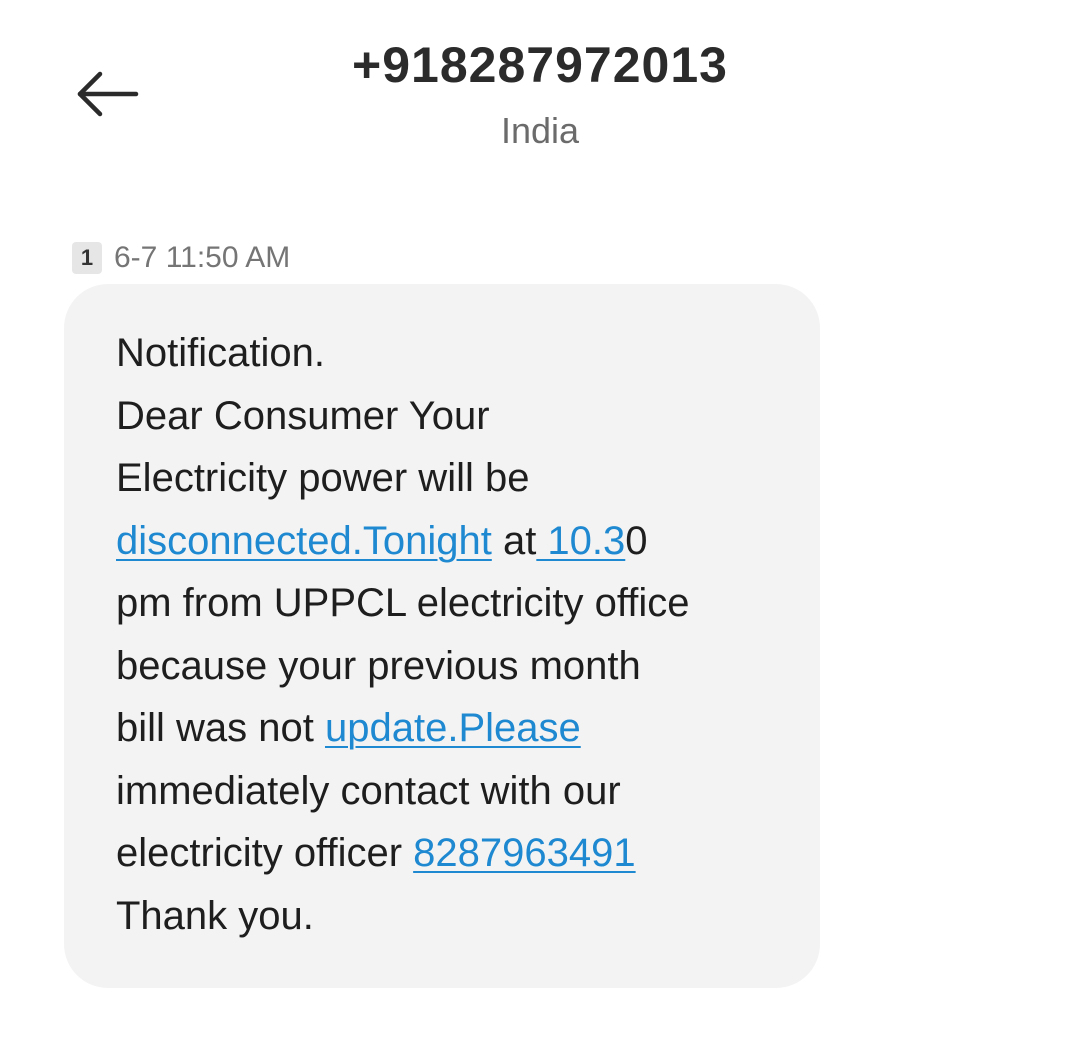 The image size is (1080, 1039). I want to click on link-update-please: update.Please, so click(453, 728).